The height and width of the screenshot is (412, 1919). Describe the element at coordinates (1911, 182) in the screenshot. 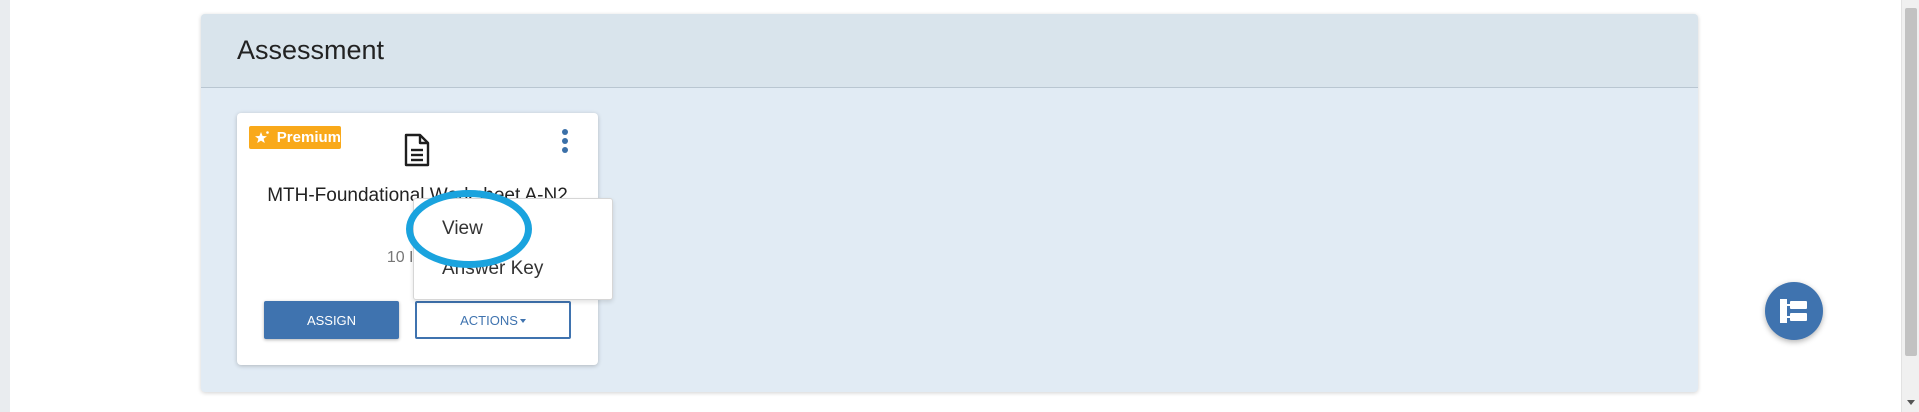

I see `scrollbar-thumb` at that location.